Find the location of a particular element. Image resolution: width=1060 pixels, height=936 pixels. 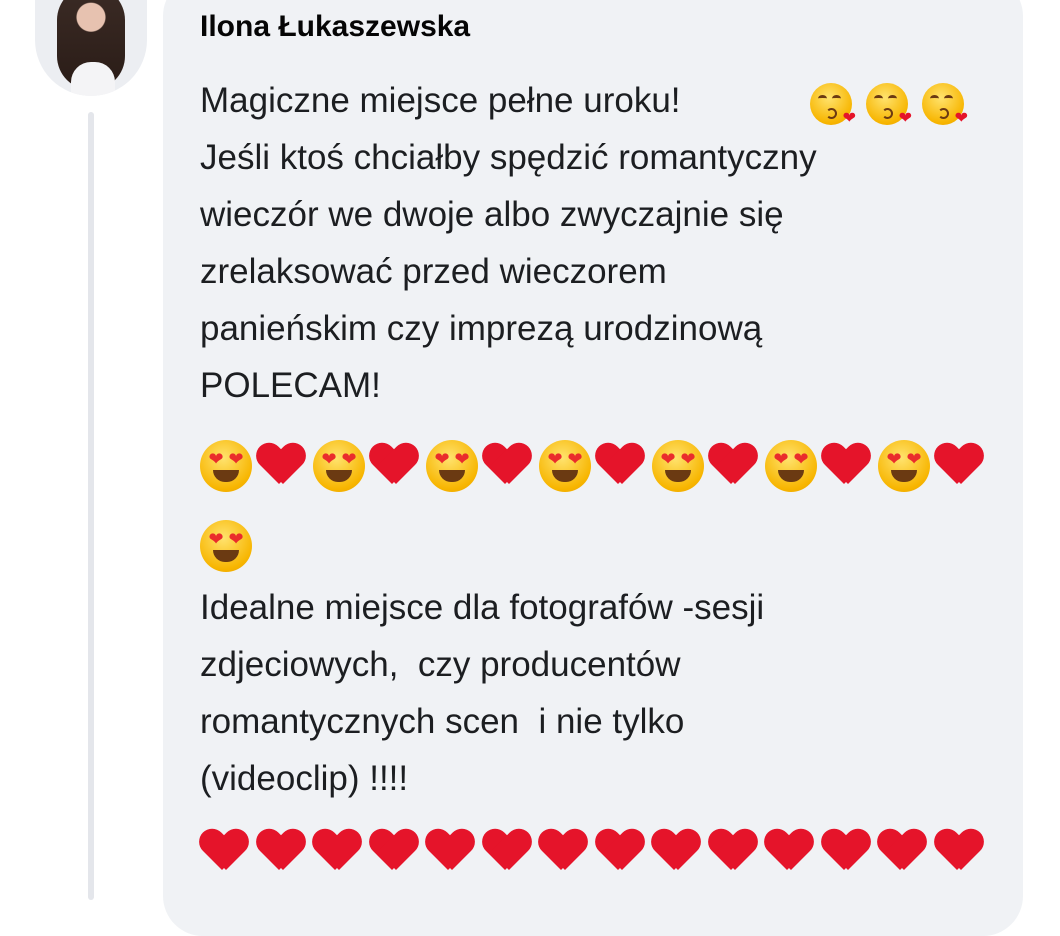

avatar is located at coordinates (91, 48).